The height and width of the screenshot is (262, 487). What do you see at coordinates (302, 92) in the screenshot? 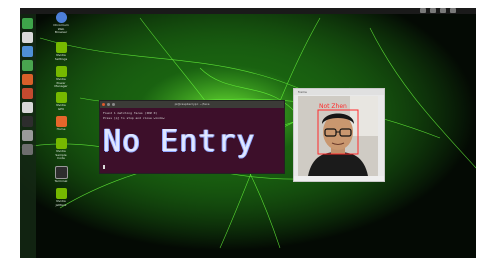
I see `camera-title: frame` at bounding box center [302, 92].